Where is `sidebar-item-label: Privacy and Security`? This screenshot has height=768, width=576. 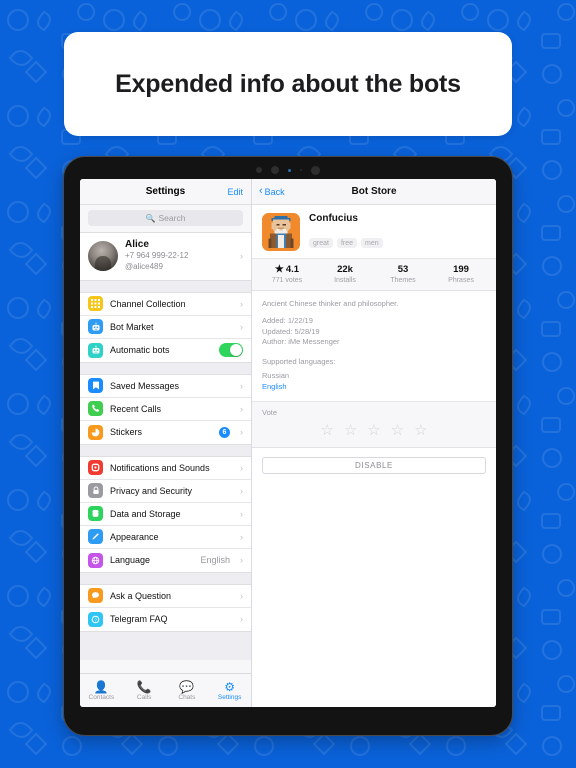 sidebar-item-label: Privacy and Security is located at coordinates (151, 490).